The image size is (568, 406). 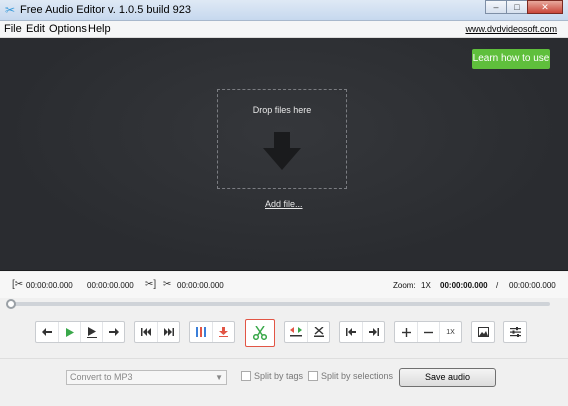 What do you see at coordinates (200, 285) in the screenshot?
I see `cut-time: 00:00:00.000` at bounding box center [200, 285].